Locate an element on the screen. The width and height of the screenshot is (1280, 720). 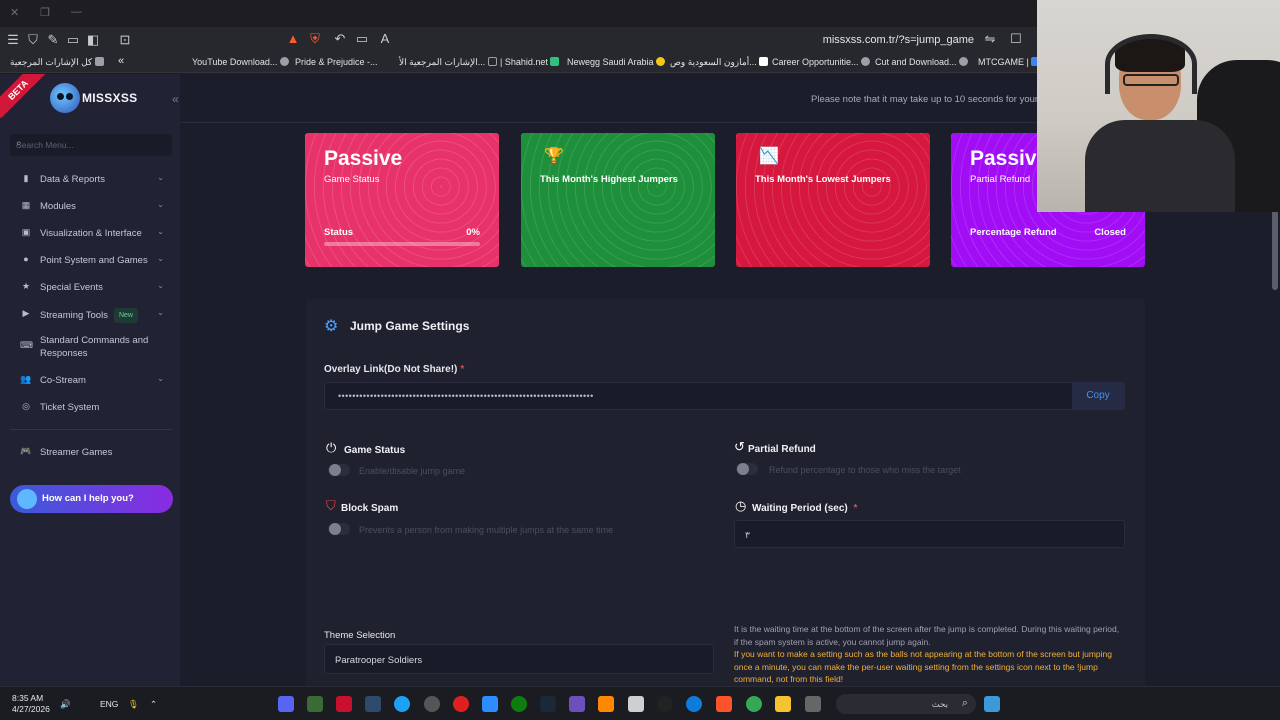
search-menu-input: Search Menu... ⌕ is located at coordinates (91, 145).